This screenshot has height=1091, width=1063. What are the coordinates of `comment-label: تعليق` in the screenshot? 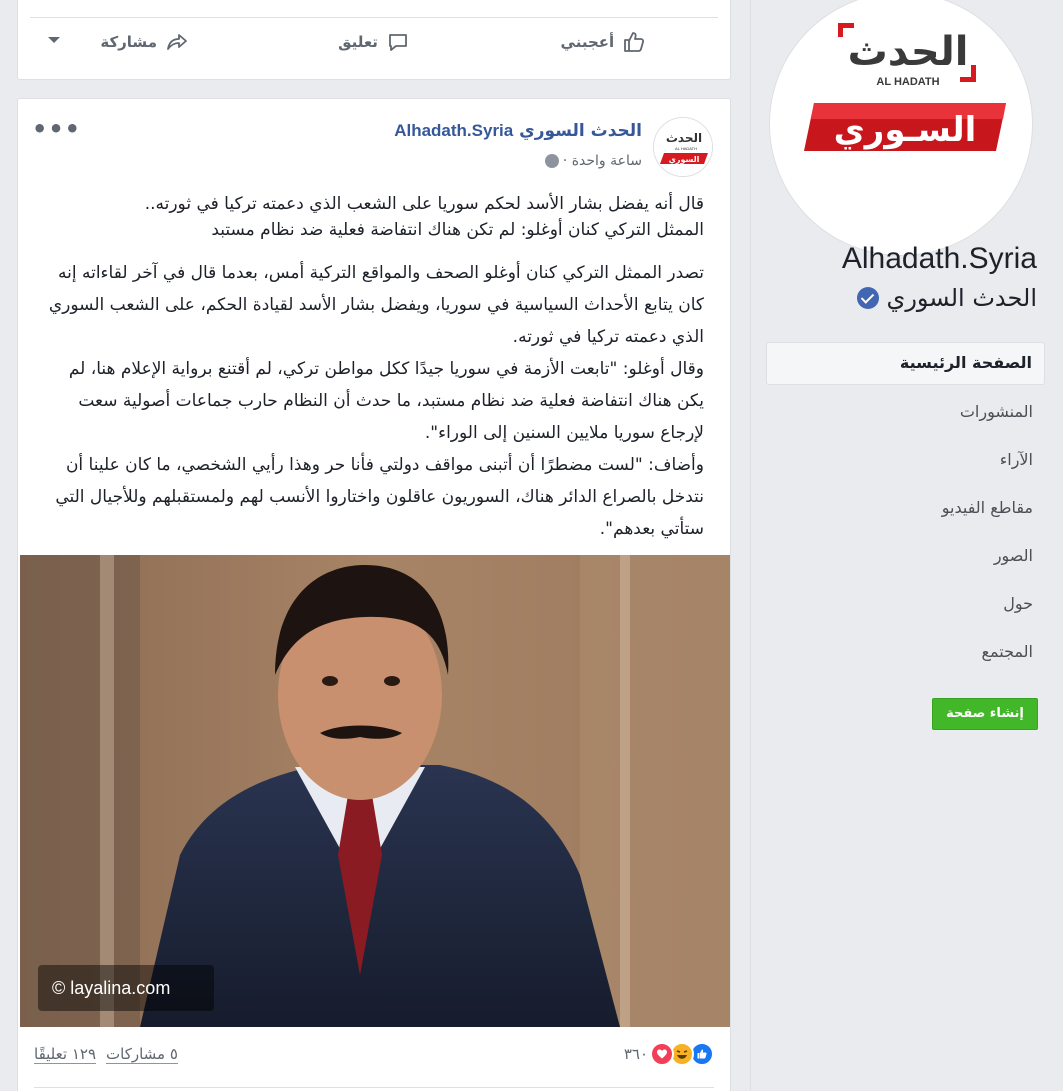 It's located at (358, 41).